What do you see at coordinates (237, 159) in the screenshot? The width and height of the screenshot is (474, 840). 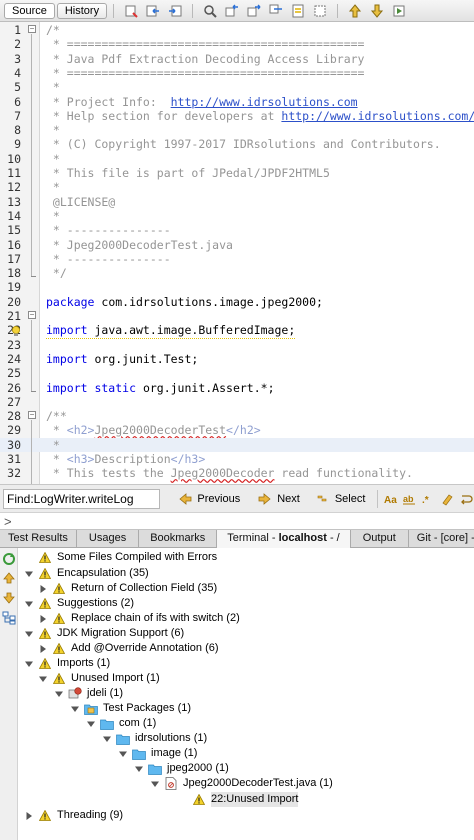 I see `code-line: 10 *` at bounding box center [237, 159].